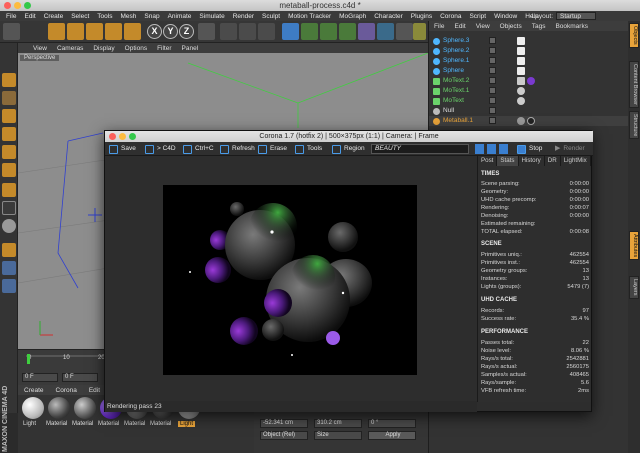 This screenshot has height=453, width=640. I want to click on camera-icon, so click(404, 31).